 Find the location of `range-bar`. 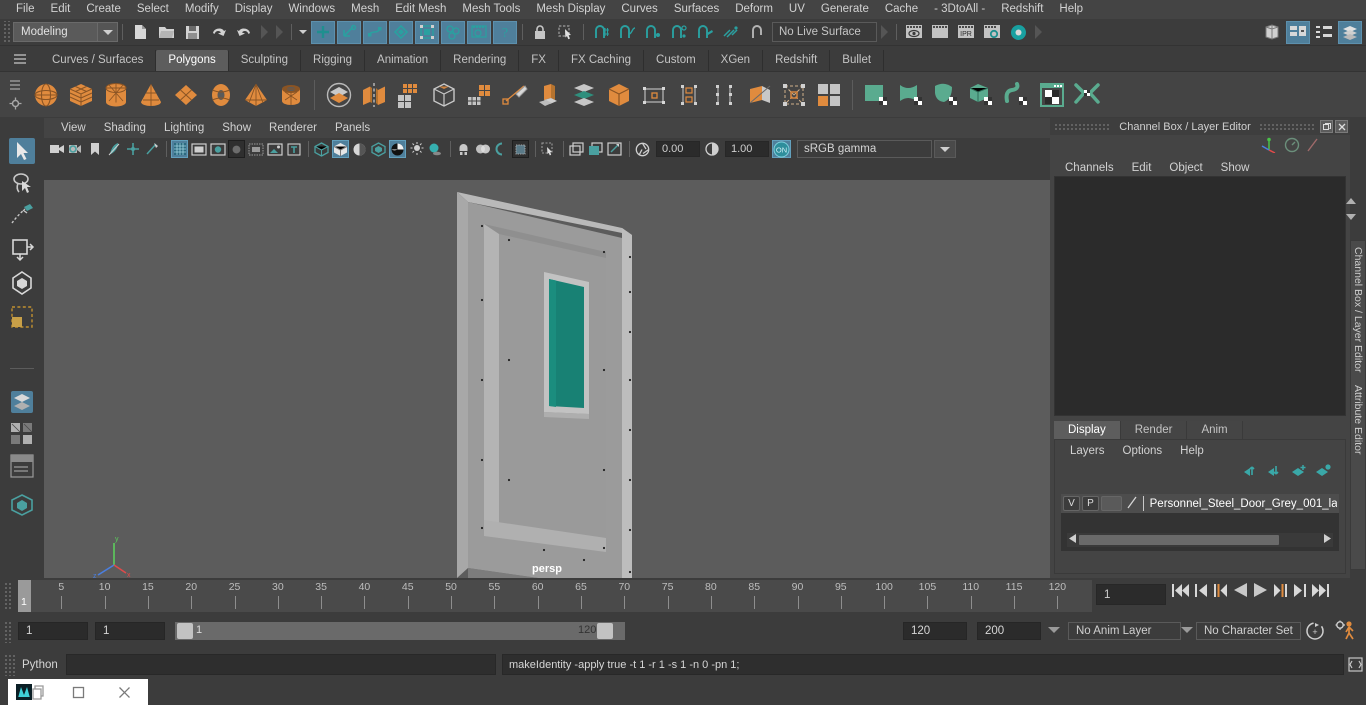

range-bar is located at coordinates (400, 631).